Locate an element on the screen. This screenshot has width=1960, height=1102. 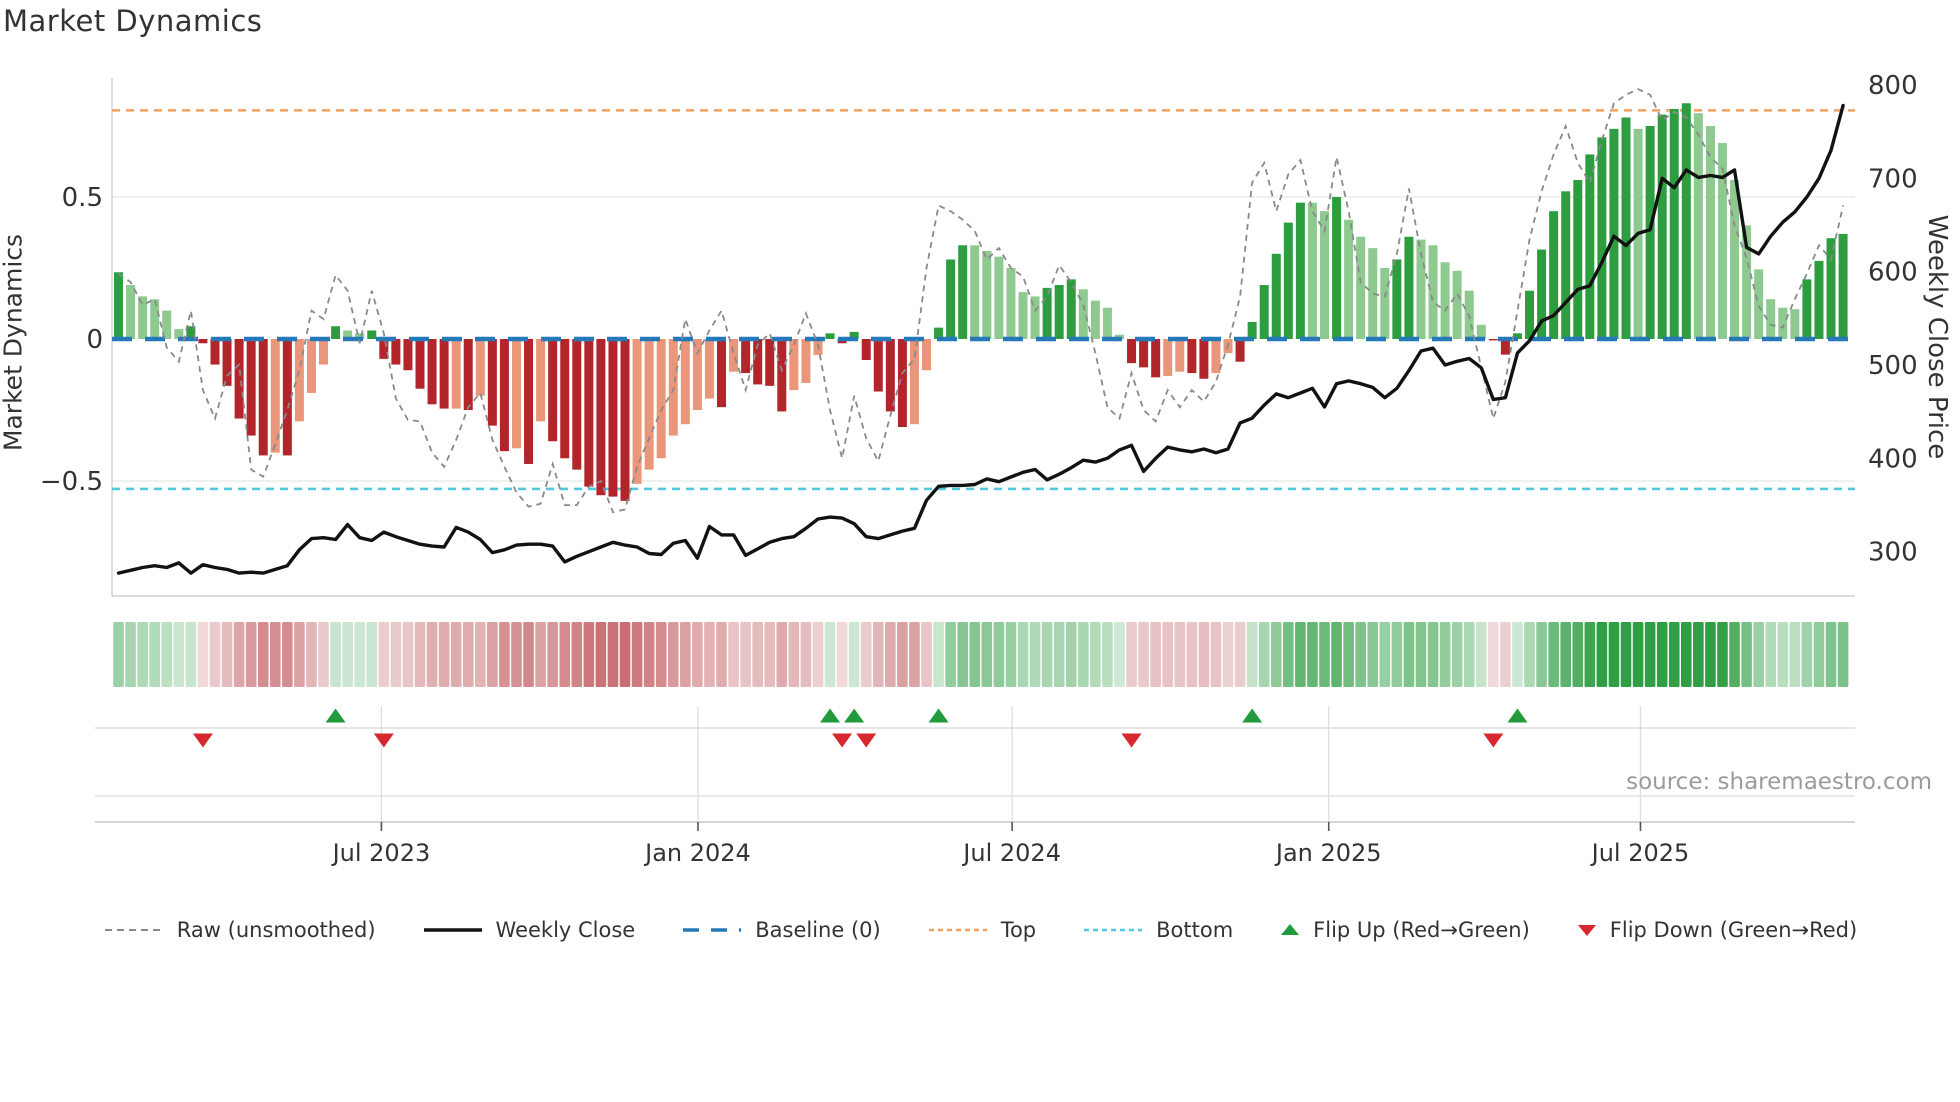
dotted-line-icon is located at coordinates (1113, 930).